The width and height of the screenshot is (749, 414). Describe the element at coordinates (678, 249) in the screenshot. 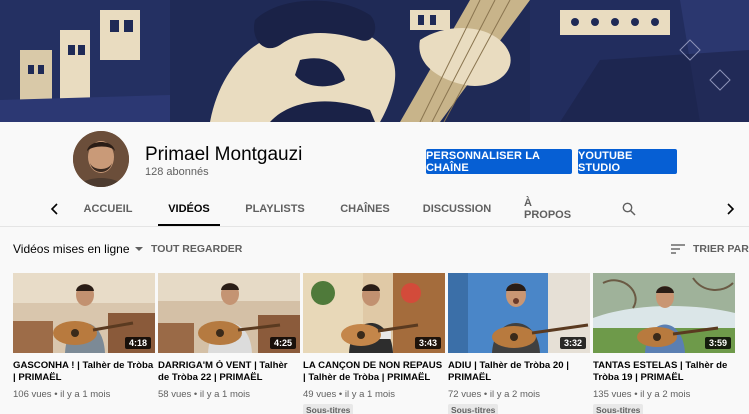

I see `sort-icon` at that location.